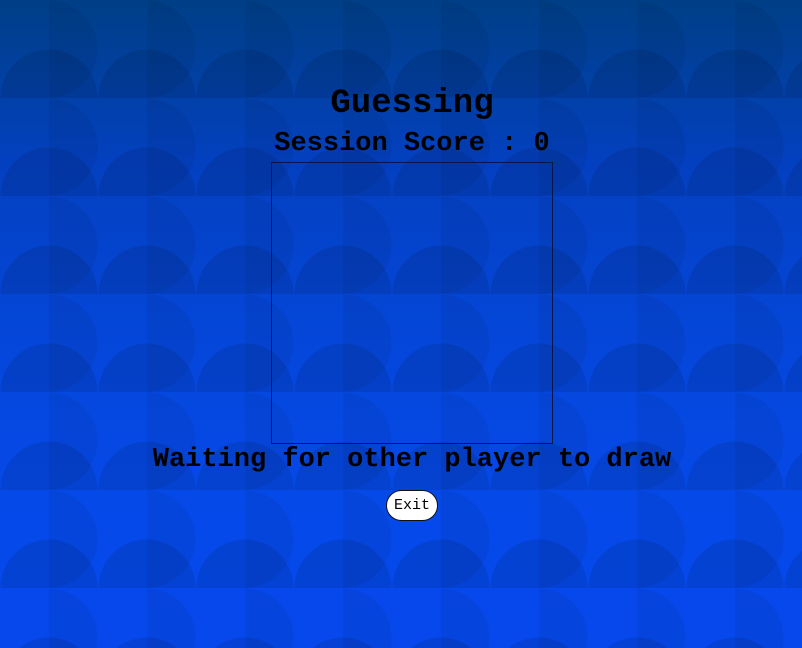 The height and width of the screenshot is (648, 802). What do you see at coordinates (412, 460) in the screenshot?
I see `status-message: Waiting for other player to draw` at bounding box center [412, 460].